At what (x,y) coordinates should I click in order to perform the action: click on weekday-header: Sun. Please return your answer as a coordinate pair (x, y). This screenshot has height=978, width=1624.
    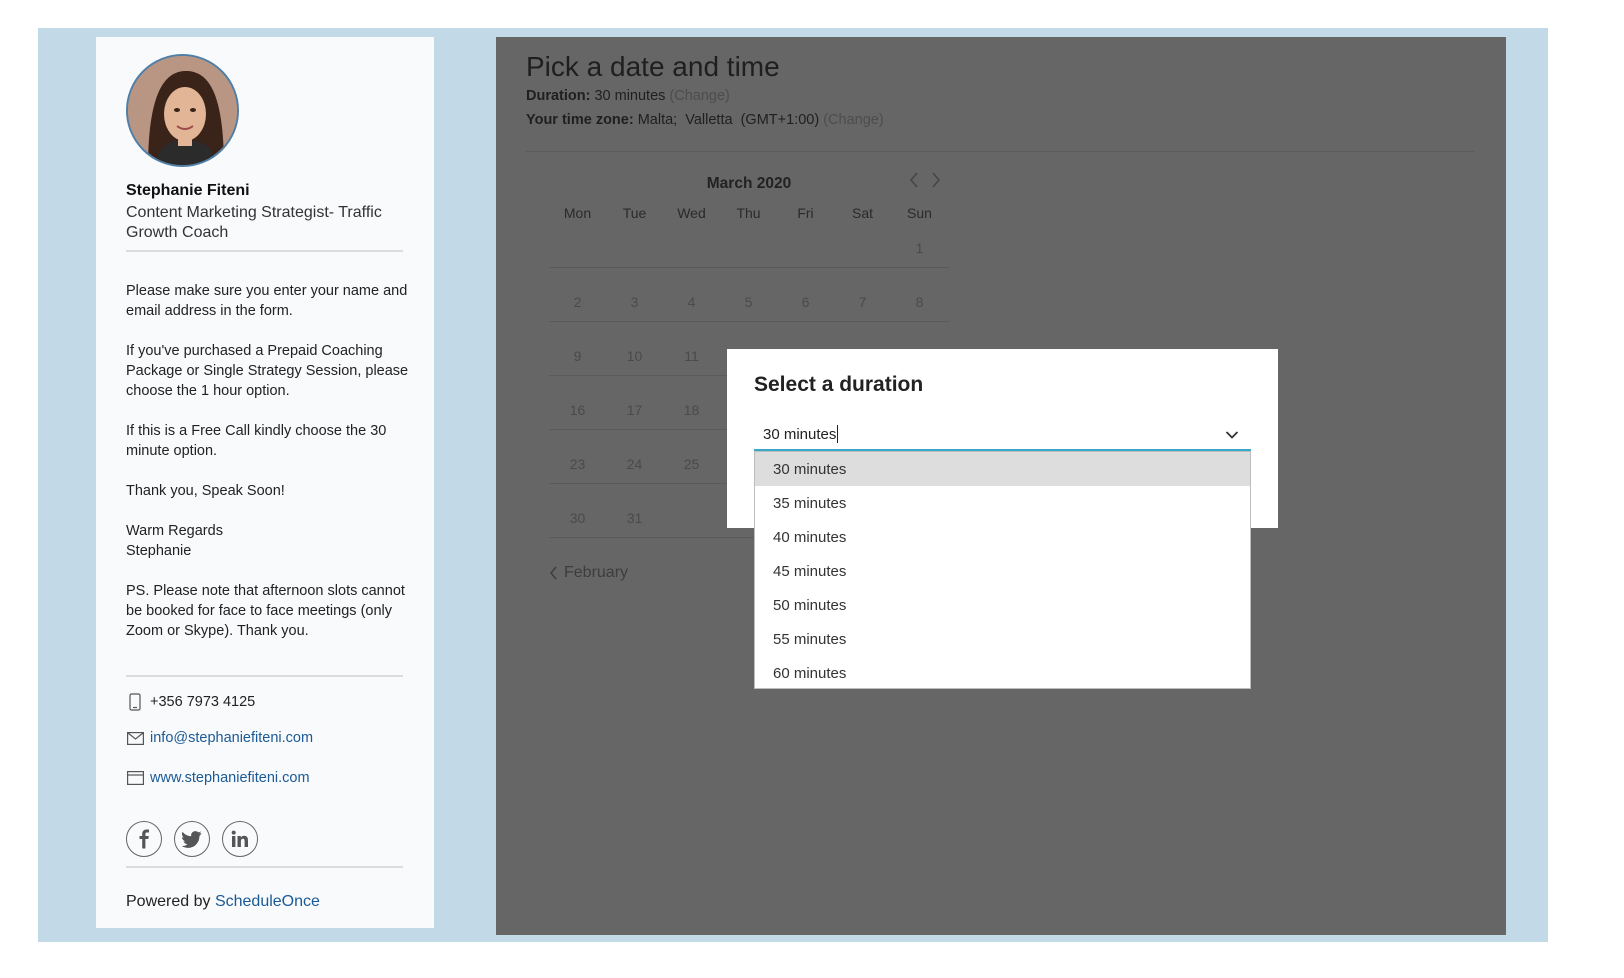
    Looking at the image, I should click on (919, 213).